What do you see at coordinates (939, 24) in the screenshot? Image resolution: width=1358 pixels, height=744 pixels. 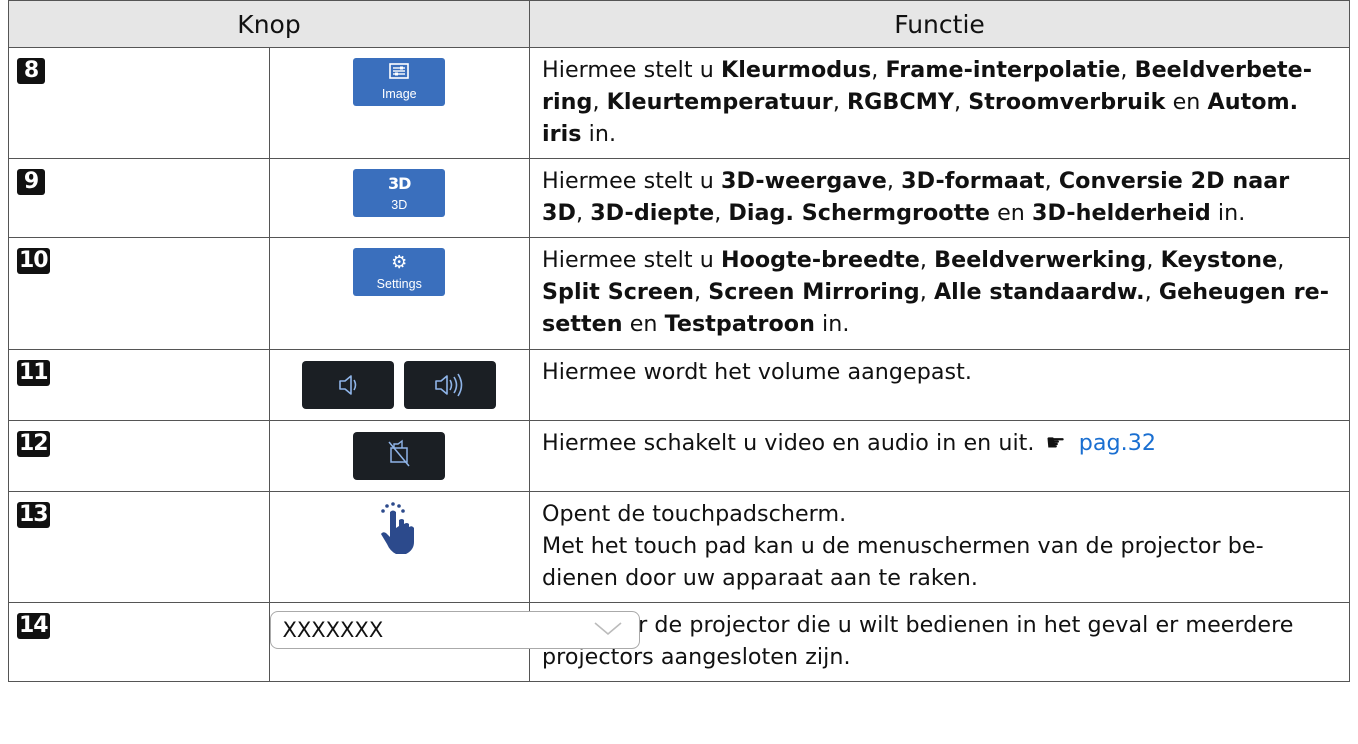 I see `header-functie: Functie` at bounding box center [939, 24].